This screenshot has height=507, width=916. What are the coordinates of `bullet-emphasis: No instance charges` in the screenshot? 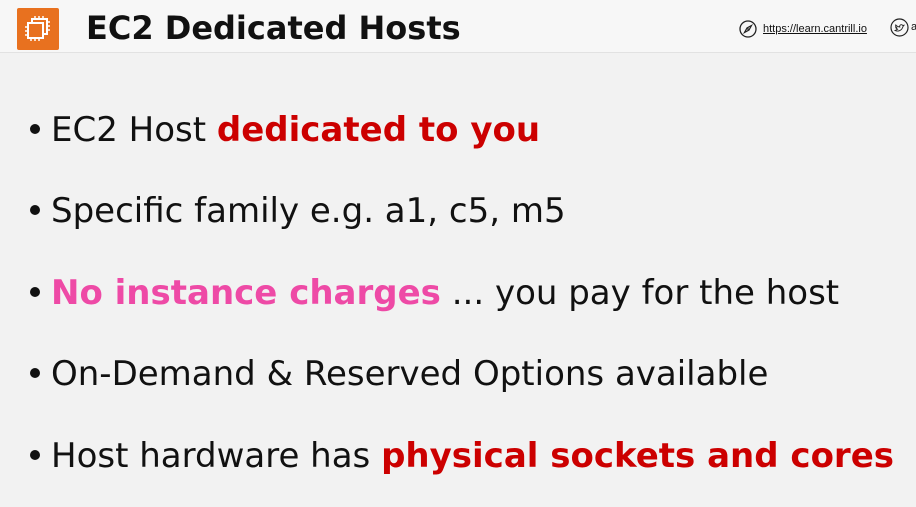 It's located at (246, 293).